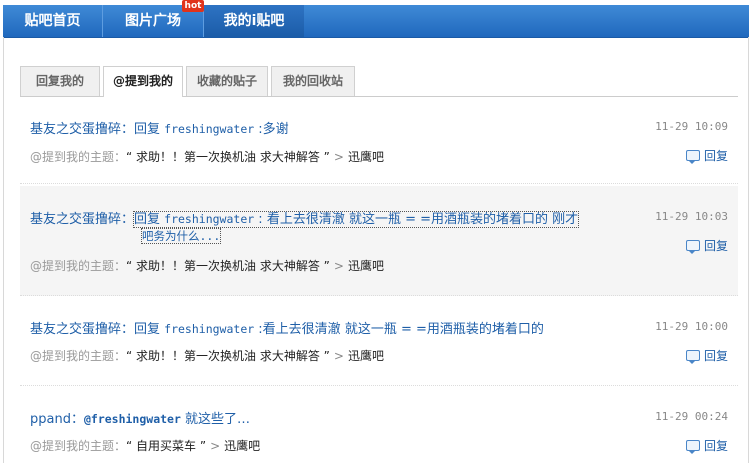  What do you see at coordinates (416, 219) in the screenshot?
I see `message-content: : 看上去很清澈 就这一瓶 = =用酒瓶装的堵着口的 刚才` at bounding box center [416, 219].